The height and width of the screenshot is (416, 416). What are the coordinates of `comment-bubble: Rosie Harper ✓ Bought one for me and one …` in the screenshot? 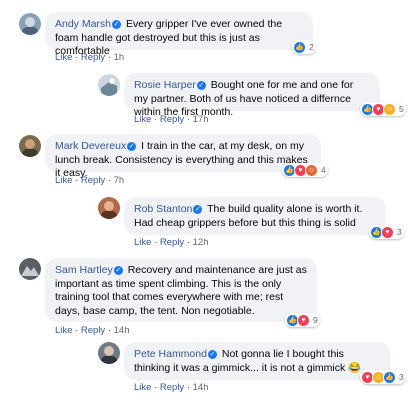 It's located at (252, 95).